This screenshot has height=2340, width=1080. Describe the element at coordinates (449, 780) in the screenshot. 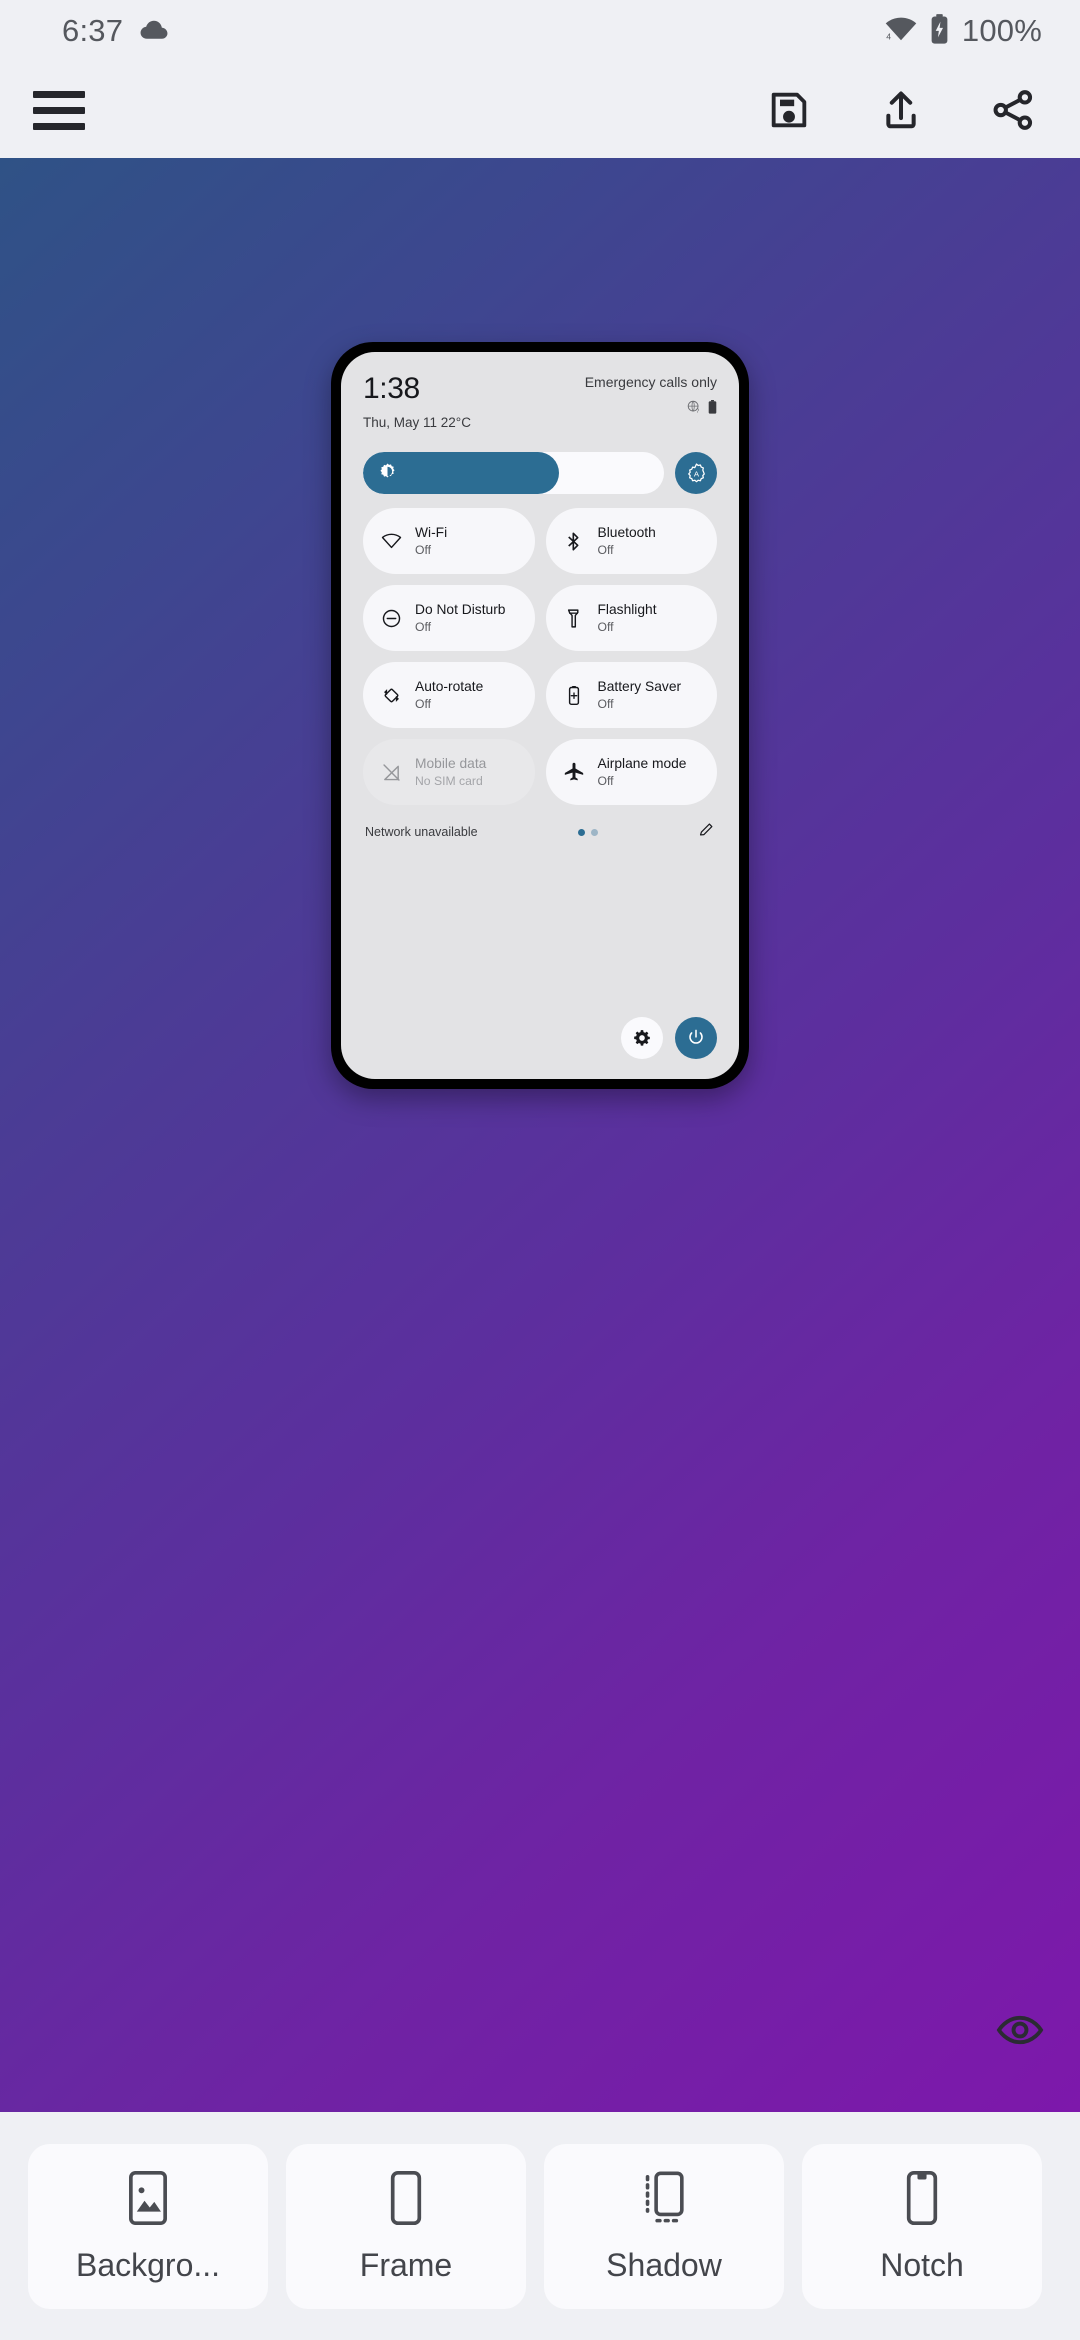

I see `tile-sublabel: No SIM card` at that location.